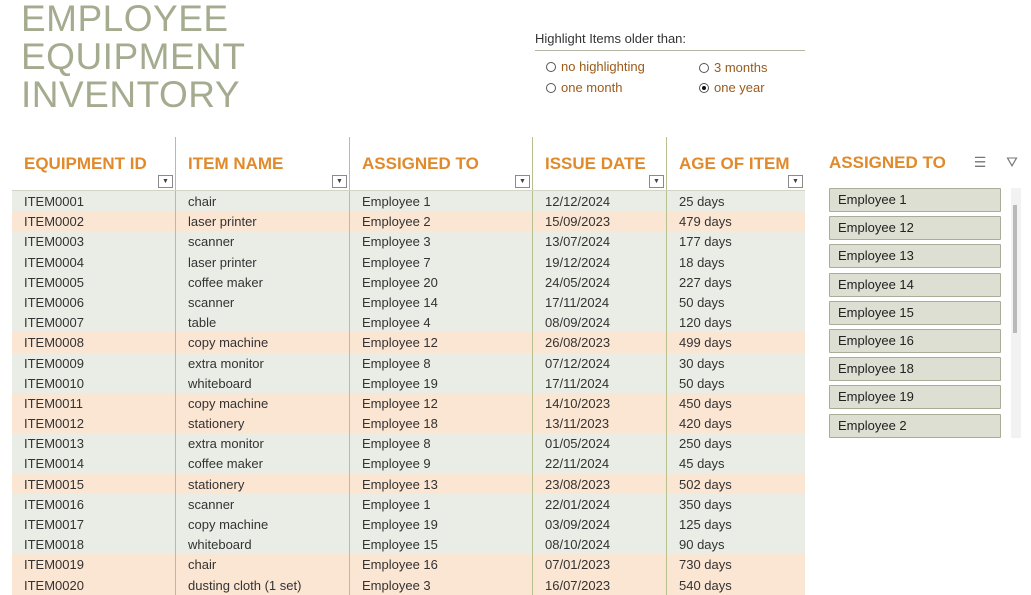  What do you see at coordinates (600, 584) in the screenshot?
I see `cell-issue-date: 16/07/2023` at bounding box center [600, 584].